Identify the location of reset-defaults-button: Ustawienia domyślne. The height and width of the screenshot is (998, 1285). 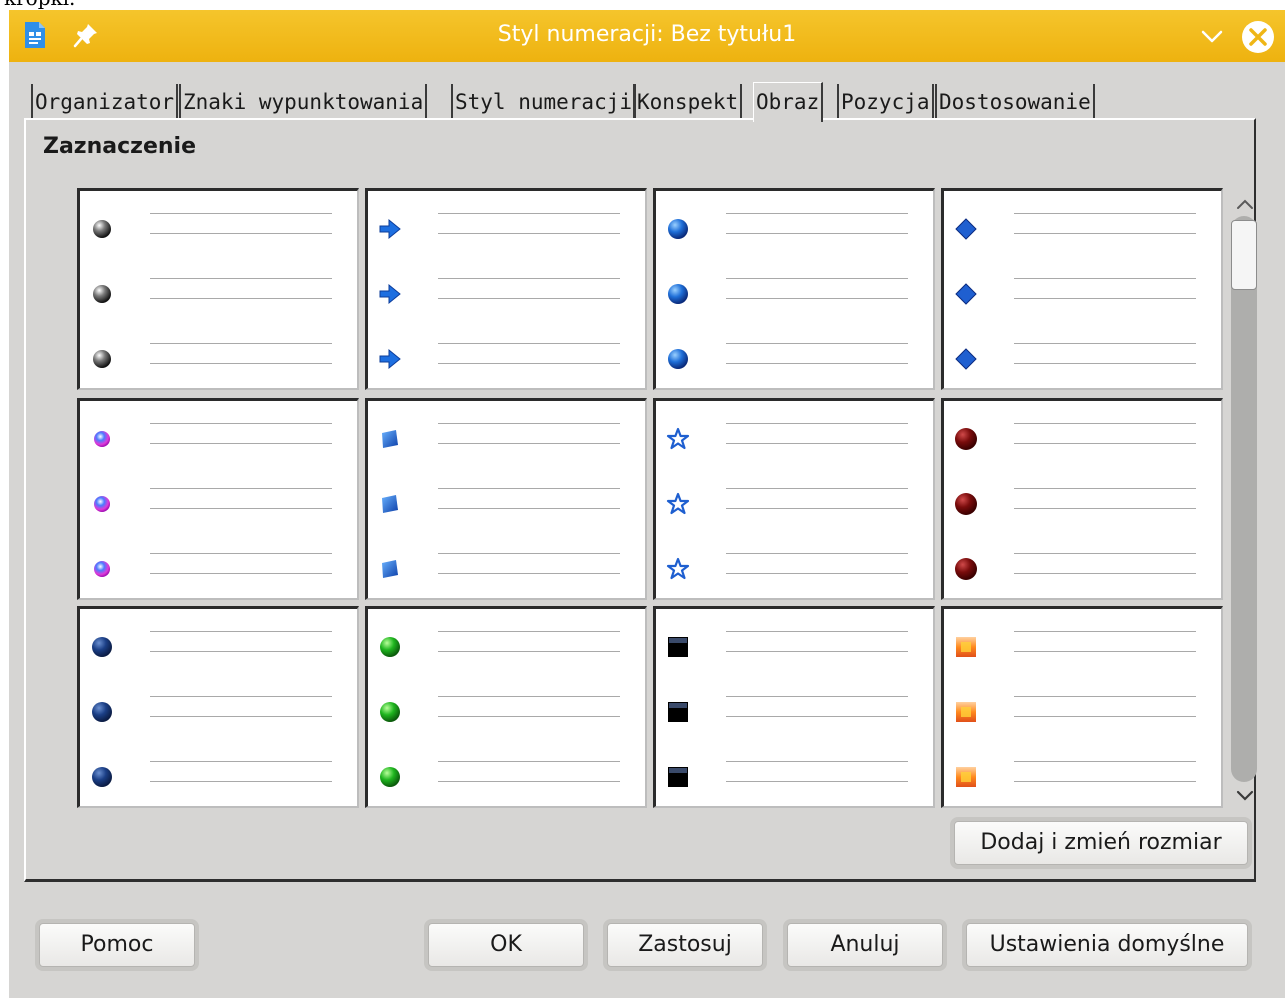
(1107, 945).